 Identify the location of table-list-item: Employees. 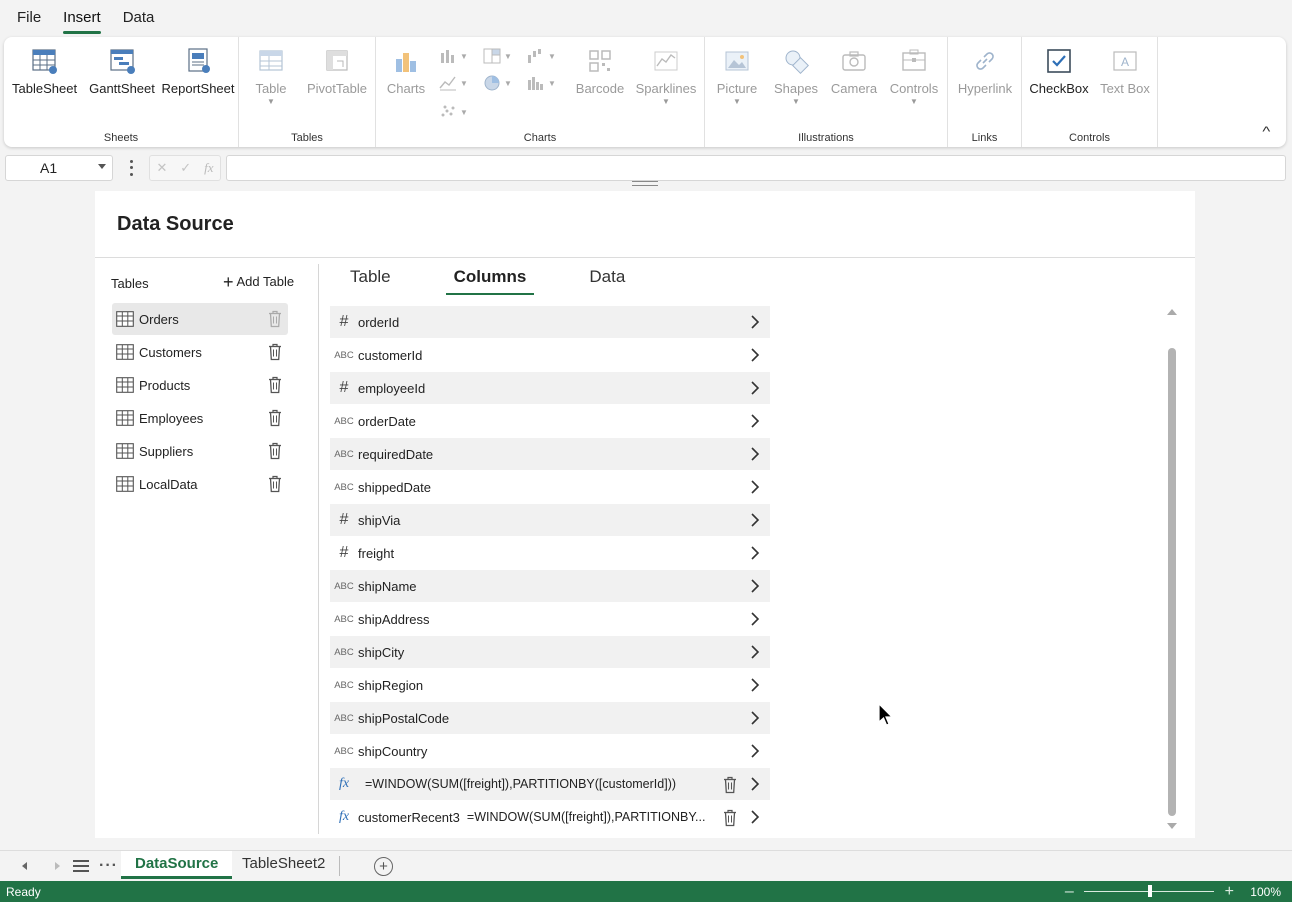
(200, 418).